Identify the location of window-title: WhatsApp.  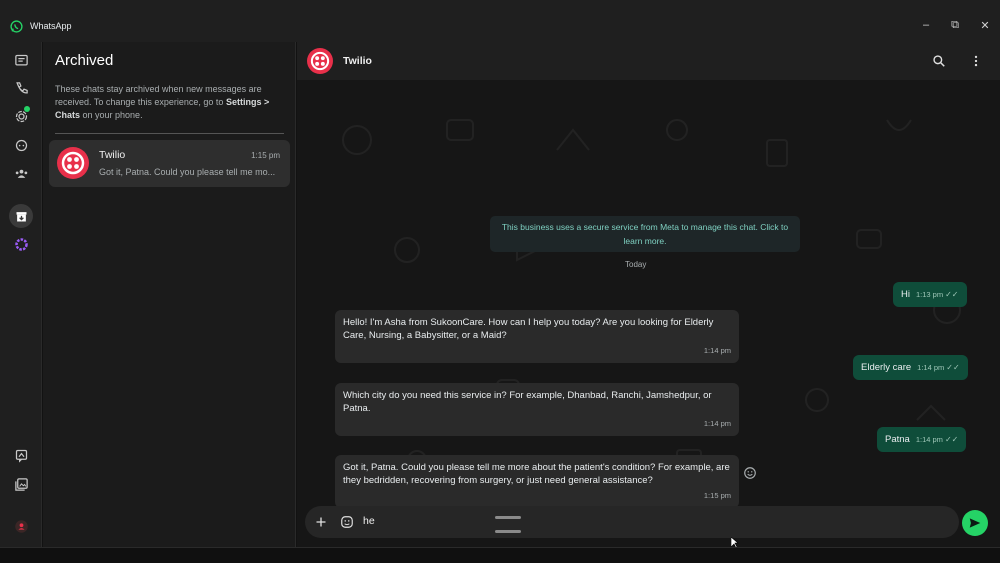
(51, 26).